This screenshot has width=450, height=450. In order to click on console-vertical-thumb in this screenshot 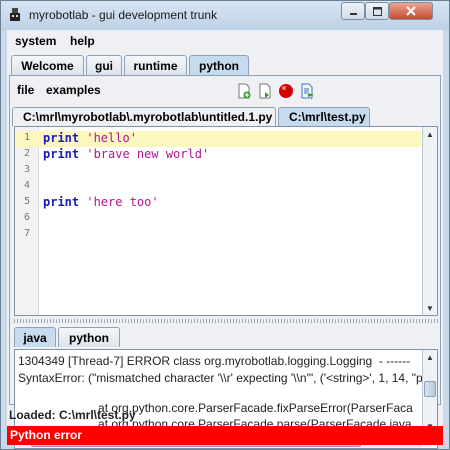, I will do `click(430, 389)`.